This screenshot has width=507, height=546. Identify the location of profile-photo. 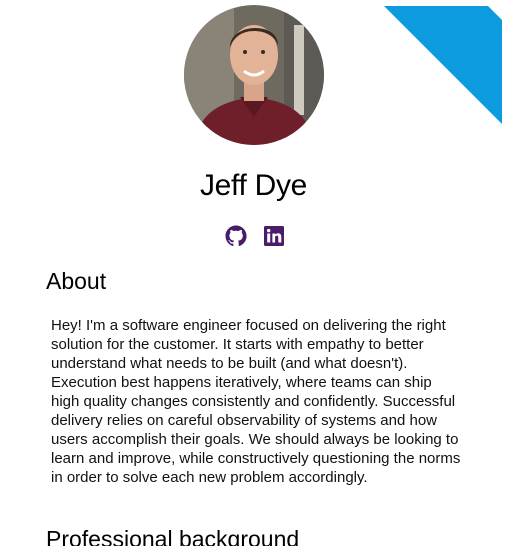
(254, 75).